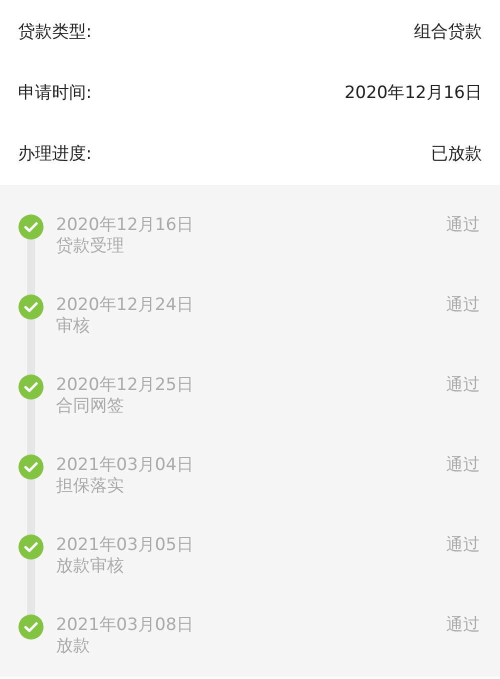  I want to click on step-name: 审核, so click(73, 326).